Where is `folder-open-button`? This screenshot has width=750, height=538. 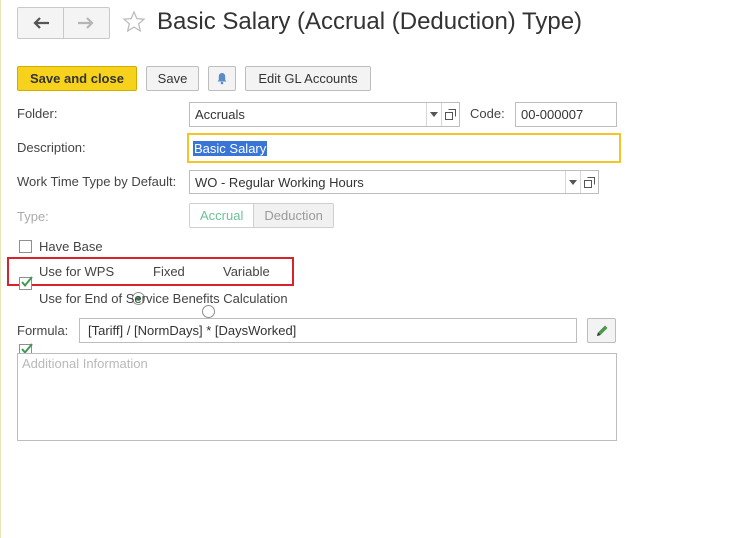
folder-open-button is located at coordinates (450, 114).